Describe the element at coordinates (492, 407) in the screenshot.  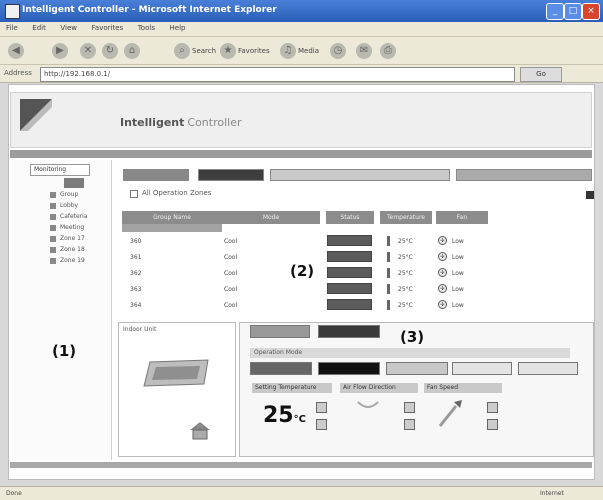
I see `fan-up-button` at that location.